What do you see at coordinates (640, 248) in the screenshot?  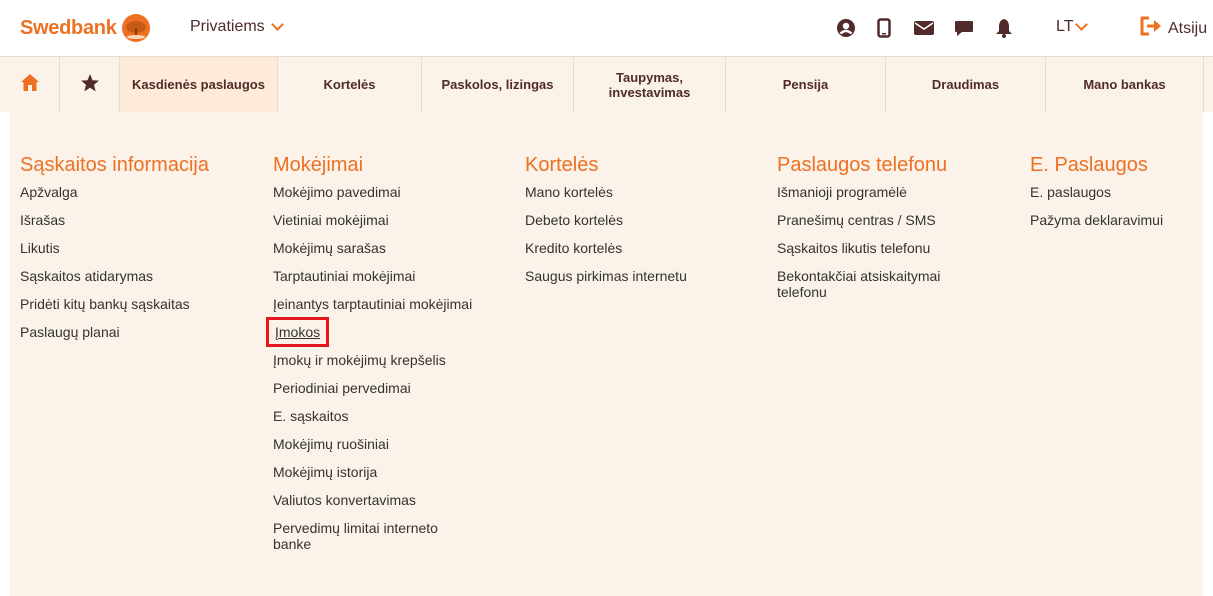 I see `menu-item: Kredito kortelės` at bounding box center [640, 248].